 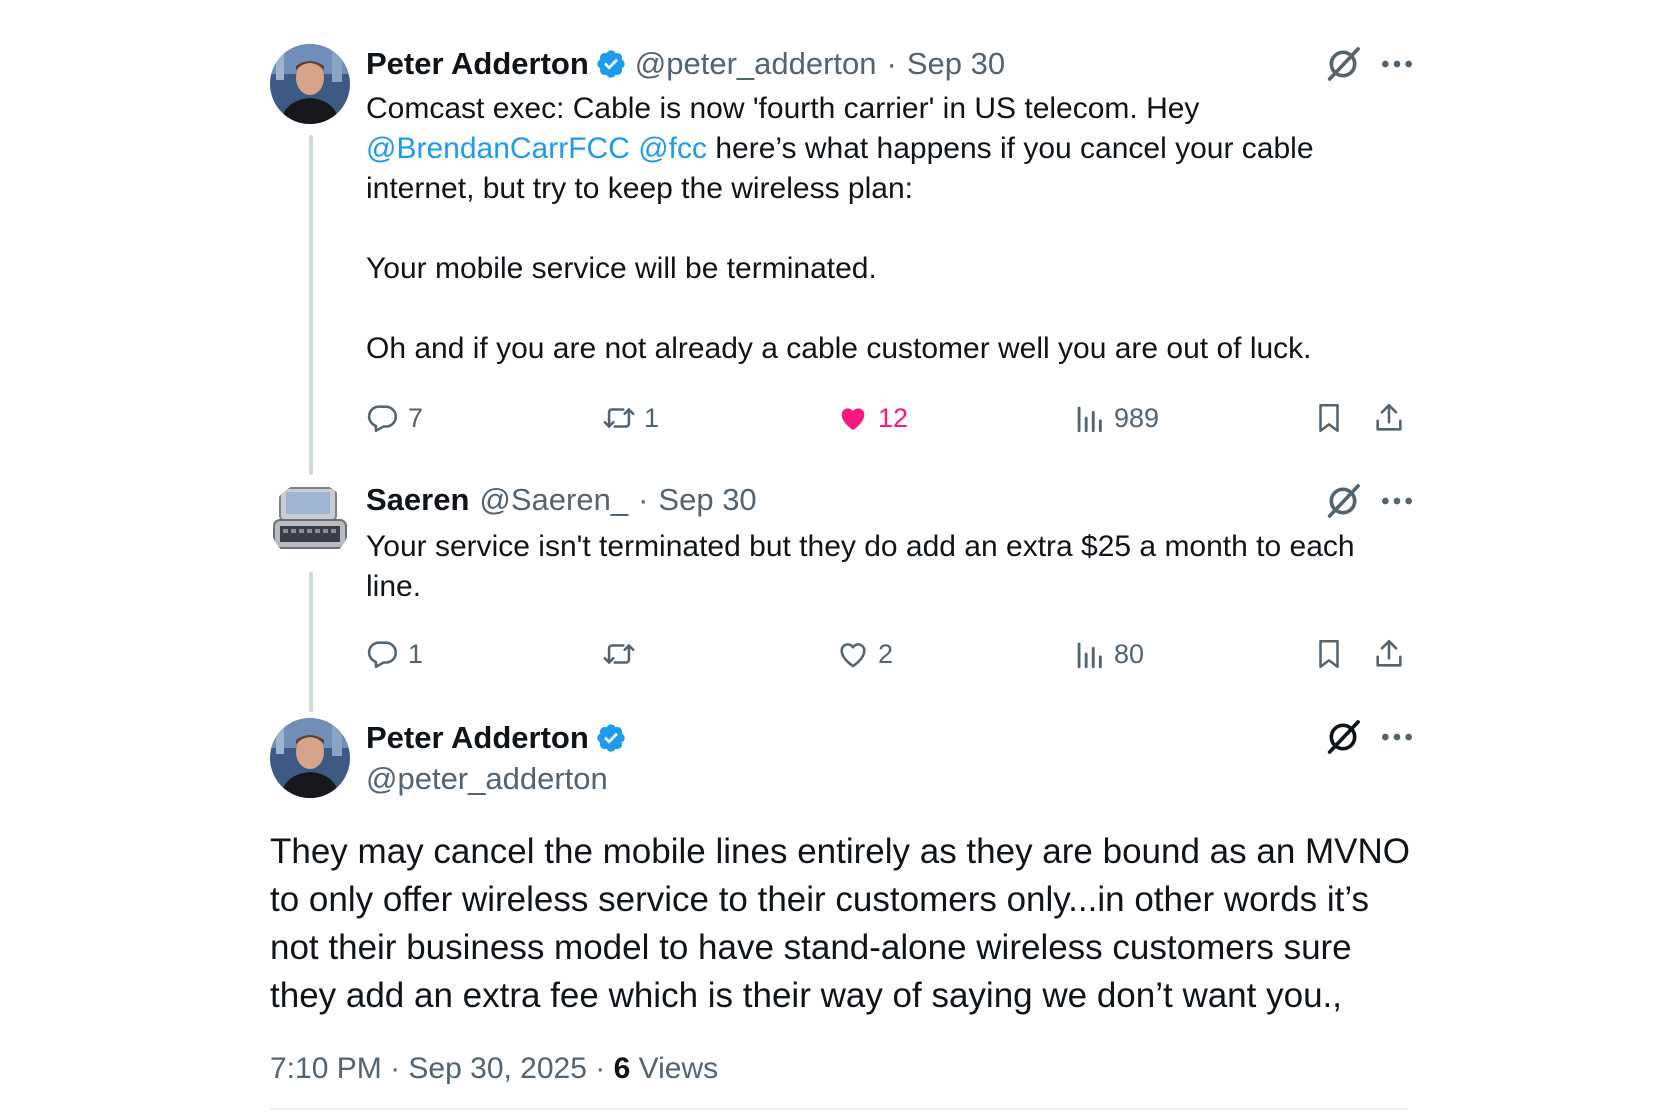 I want to click on tweet-time: 7:10 PM, so click(x=326, y=1068).